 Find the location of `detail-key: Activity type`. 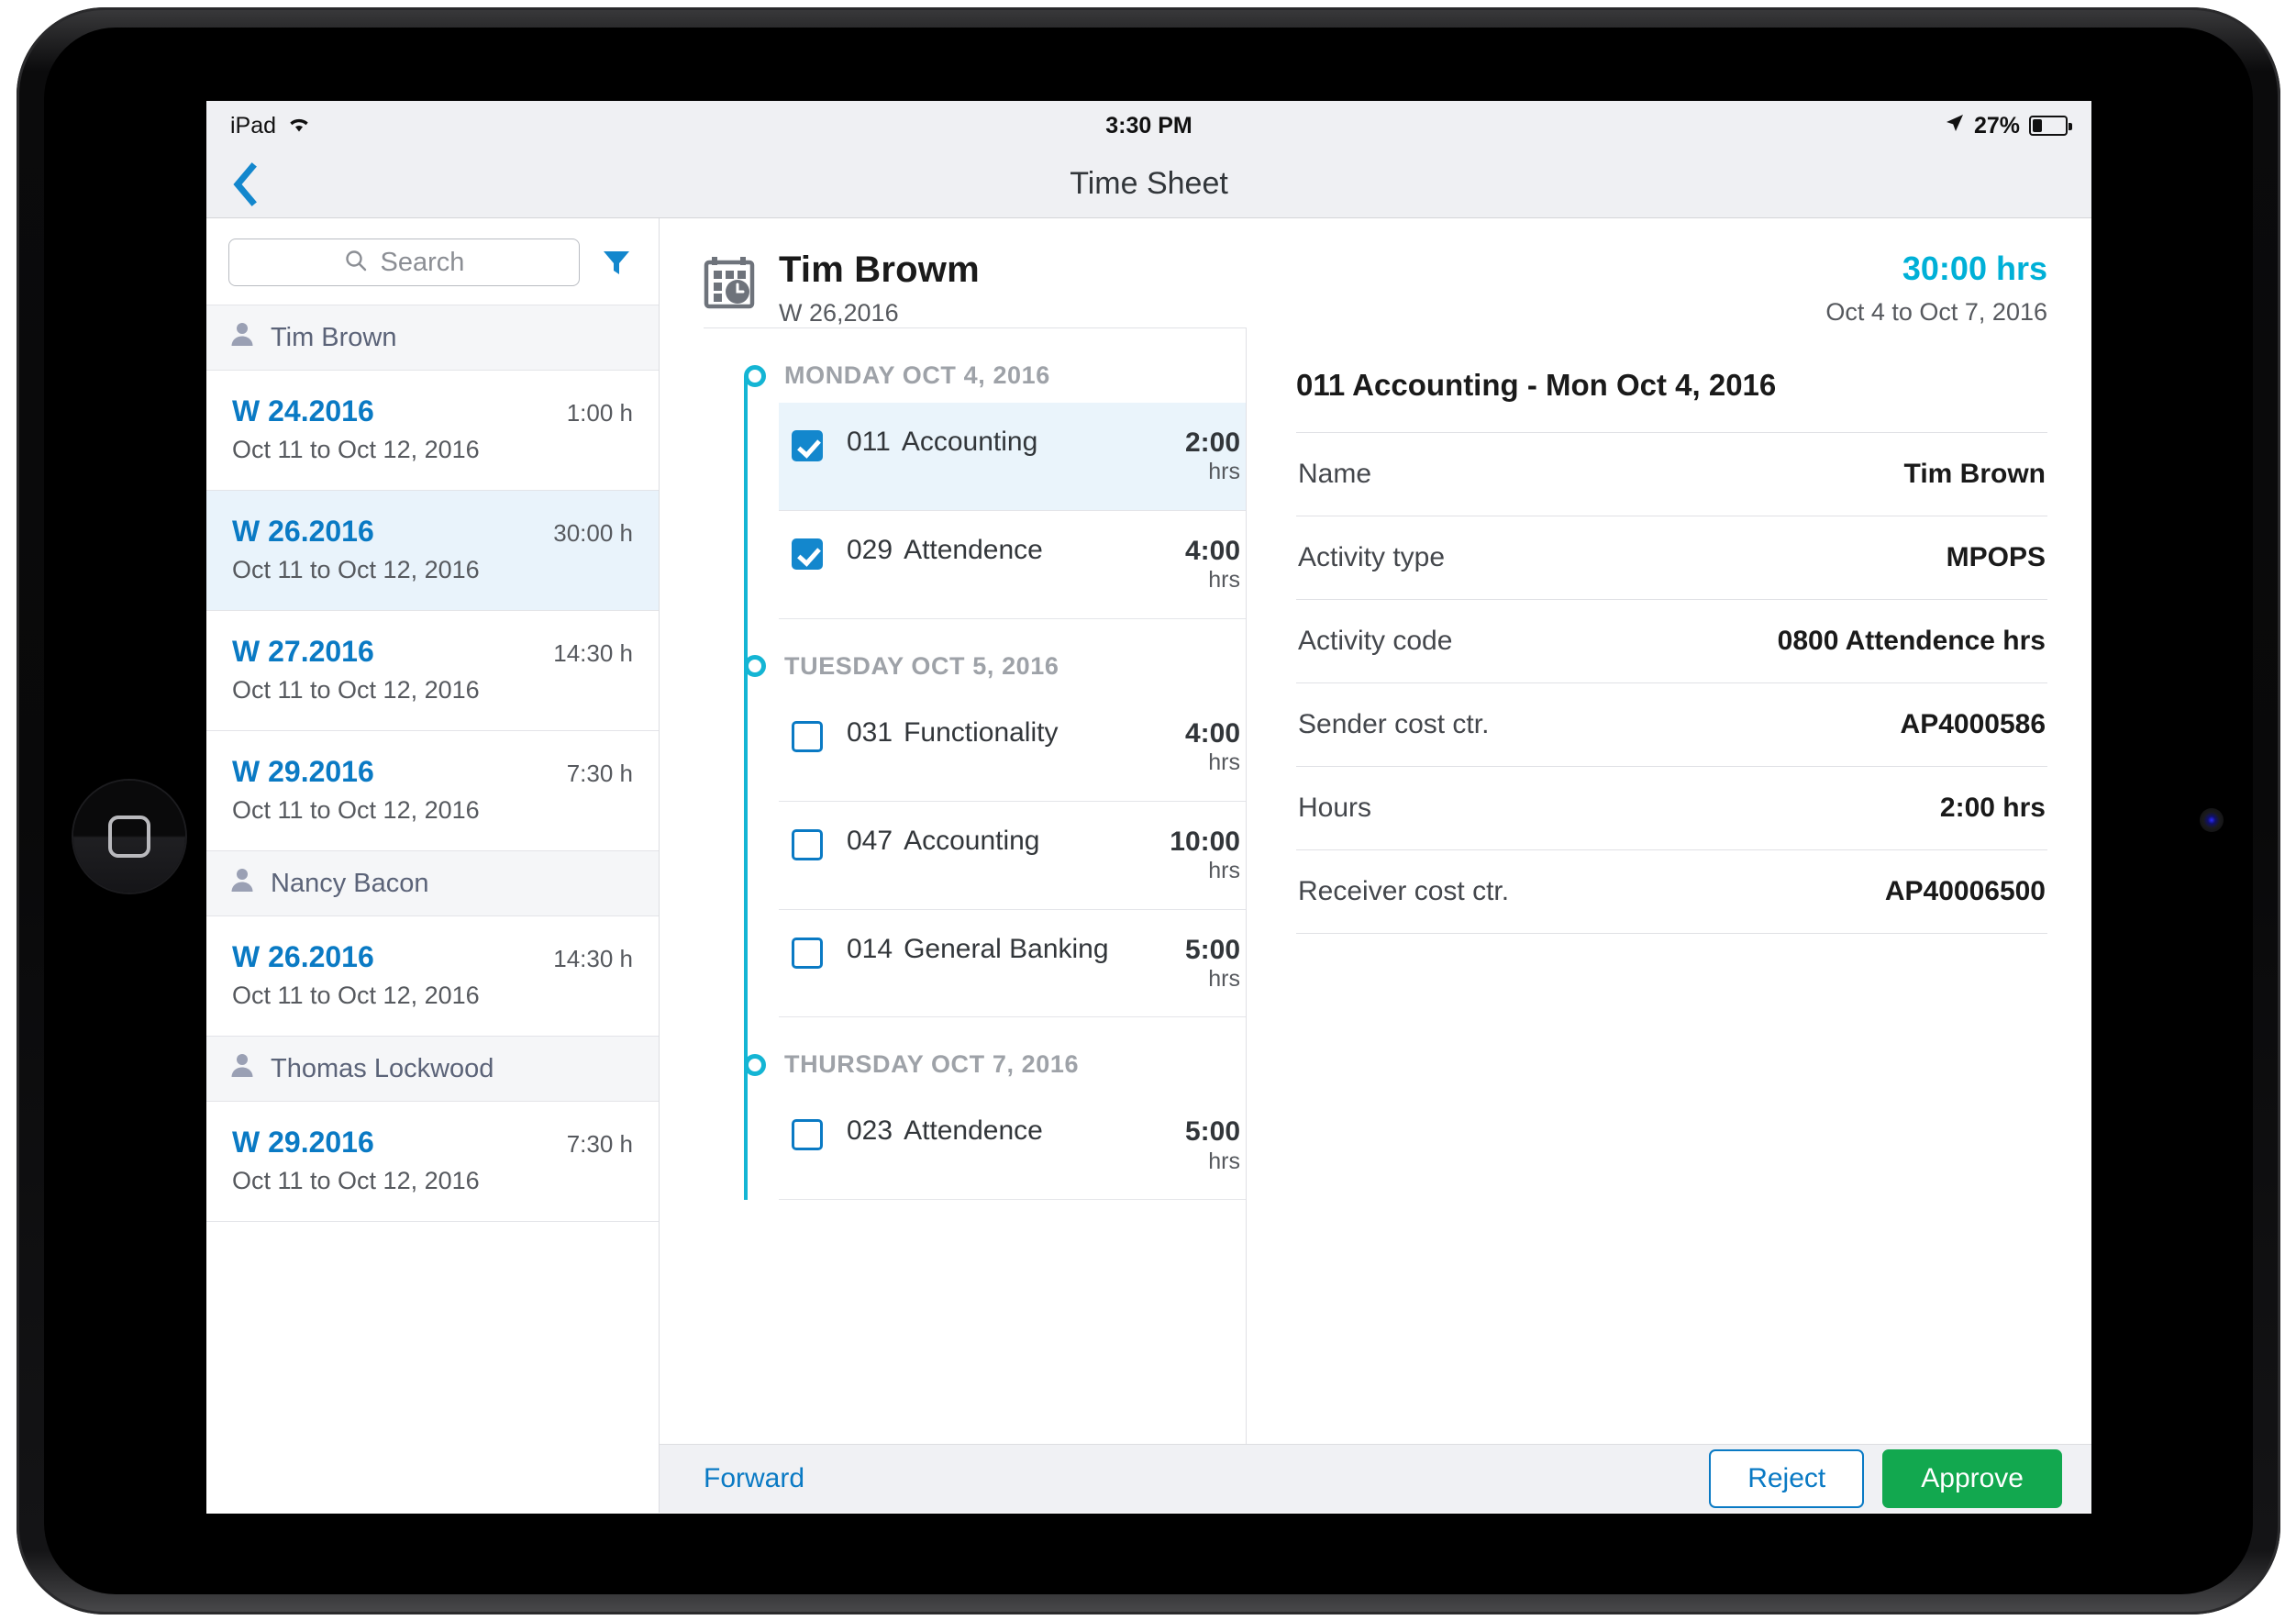

detail-key: Activity type is located at coordinates (1372, 557).